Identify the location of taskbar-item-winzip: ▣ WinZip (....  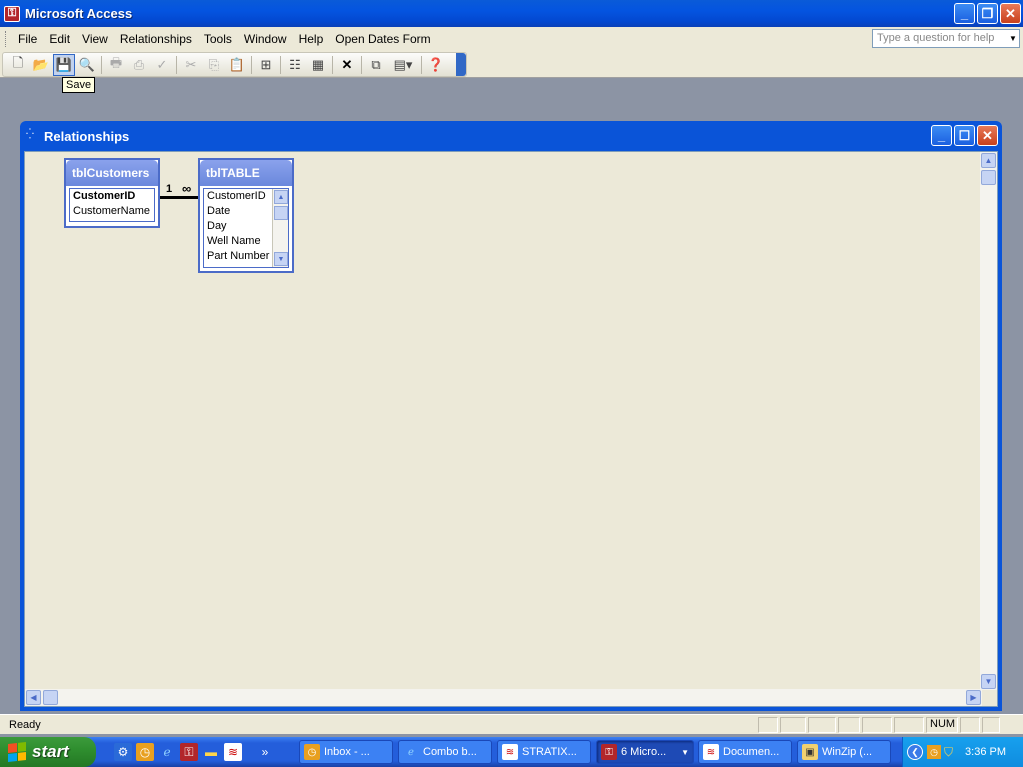
(844, 752).